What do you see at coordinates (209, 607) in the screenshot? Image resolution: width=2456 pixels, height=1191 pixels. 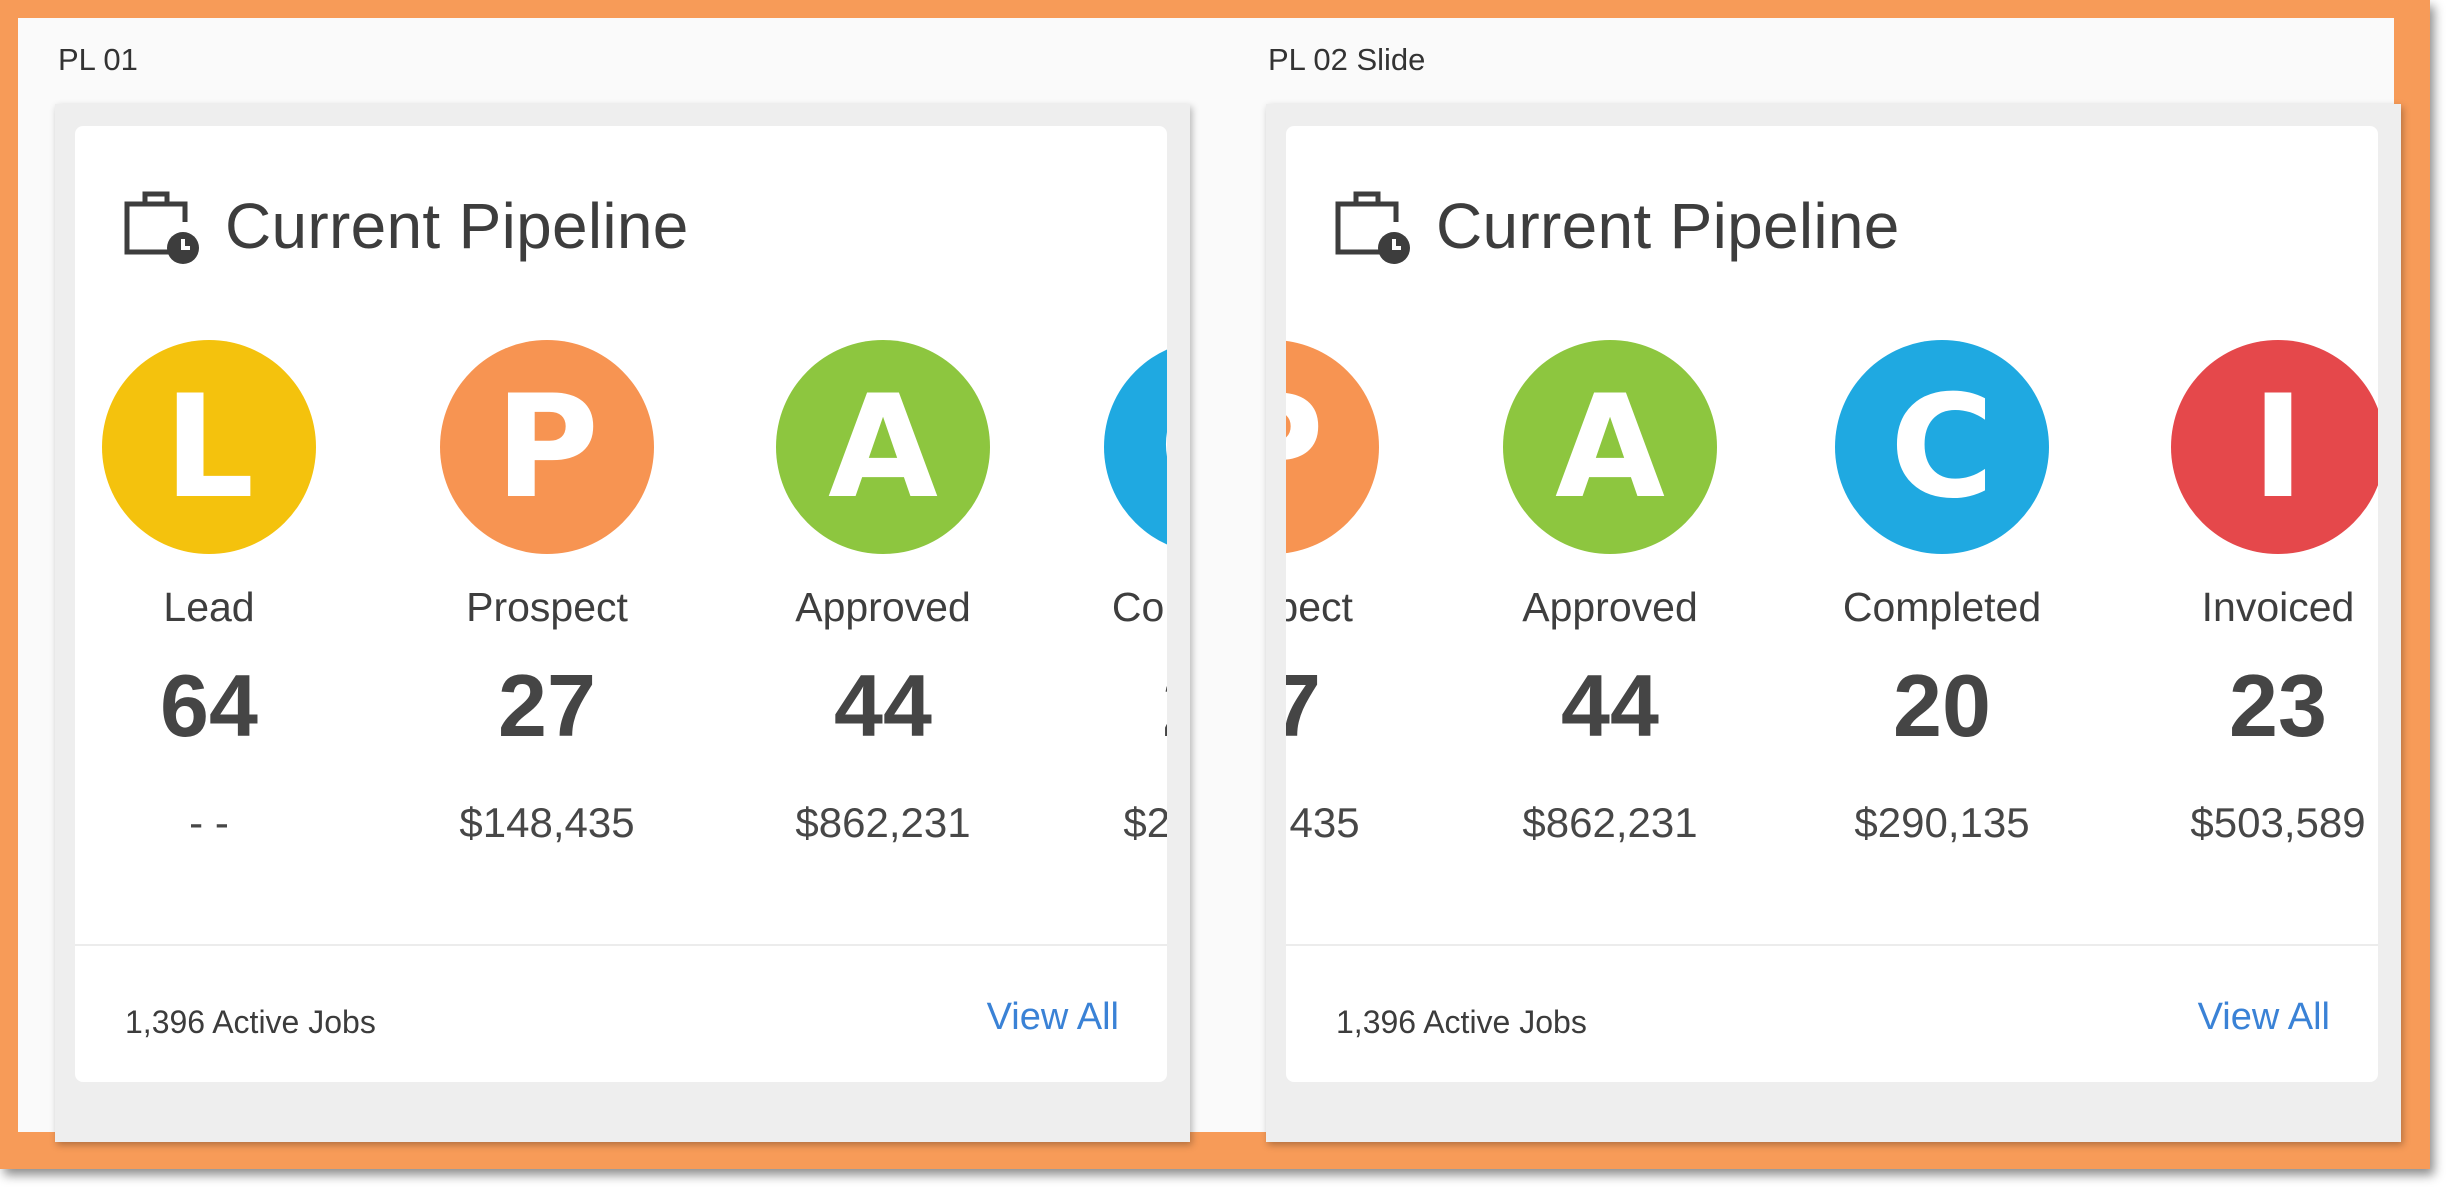 I see `stage-name: Lead` at bounding box center [209, 607].